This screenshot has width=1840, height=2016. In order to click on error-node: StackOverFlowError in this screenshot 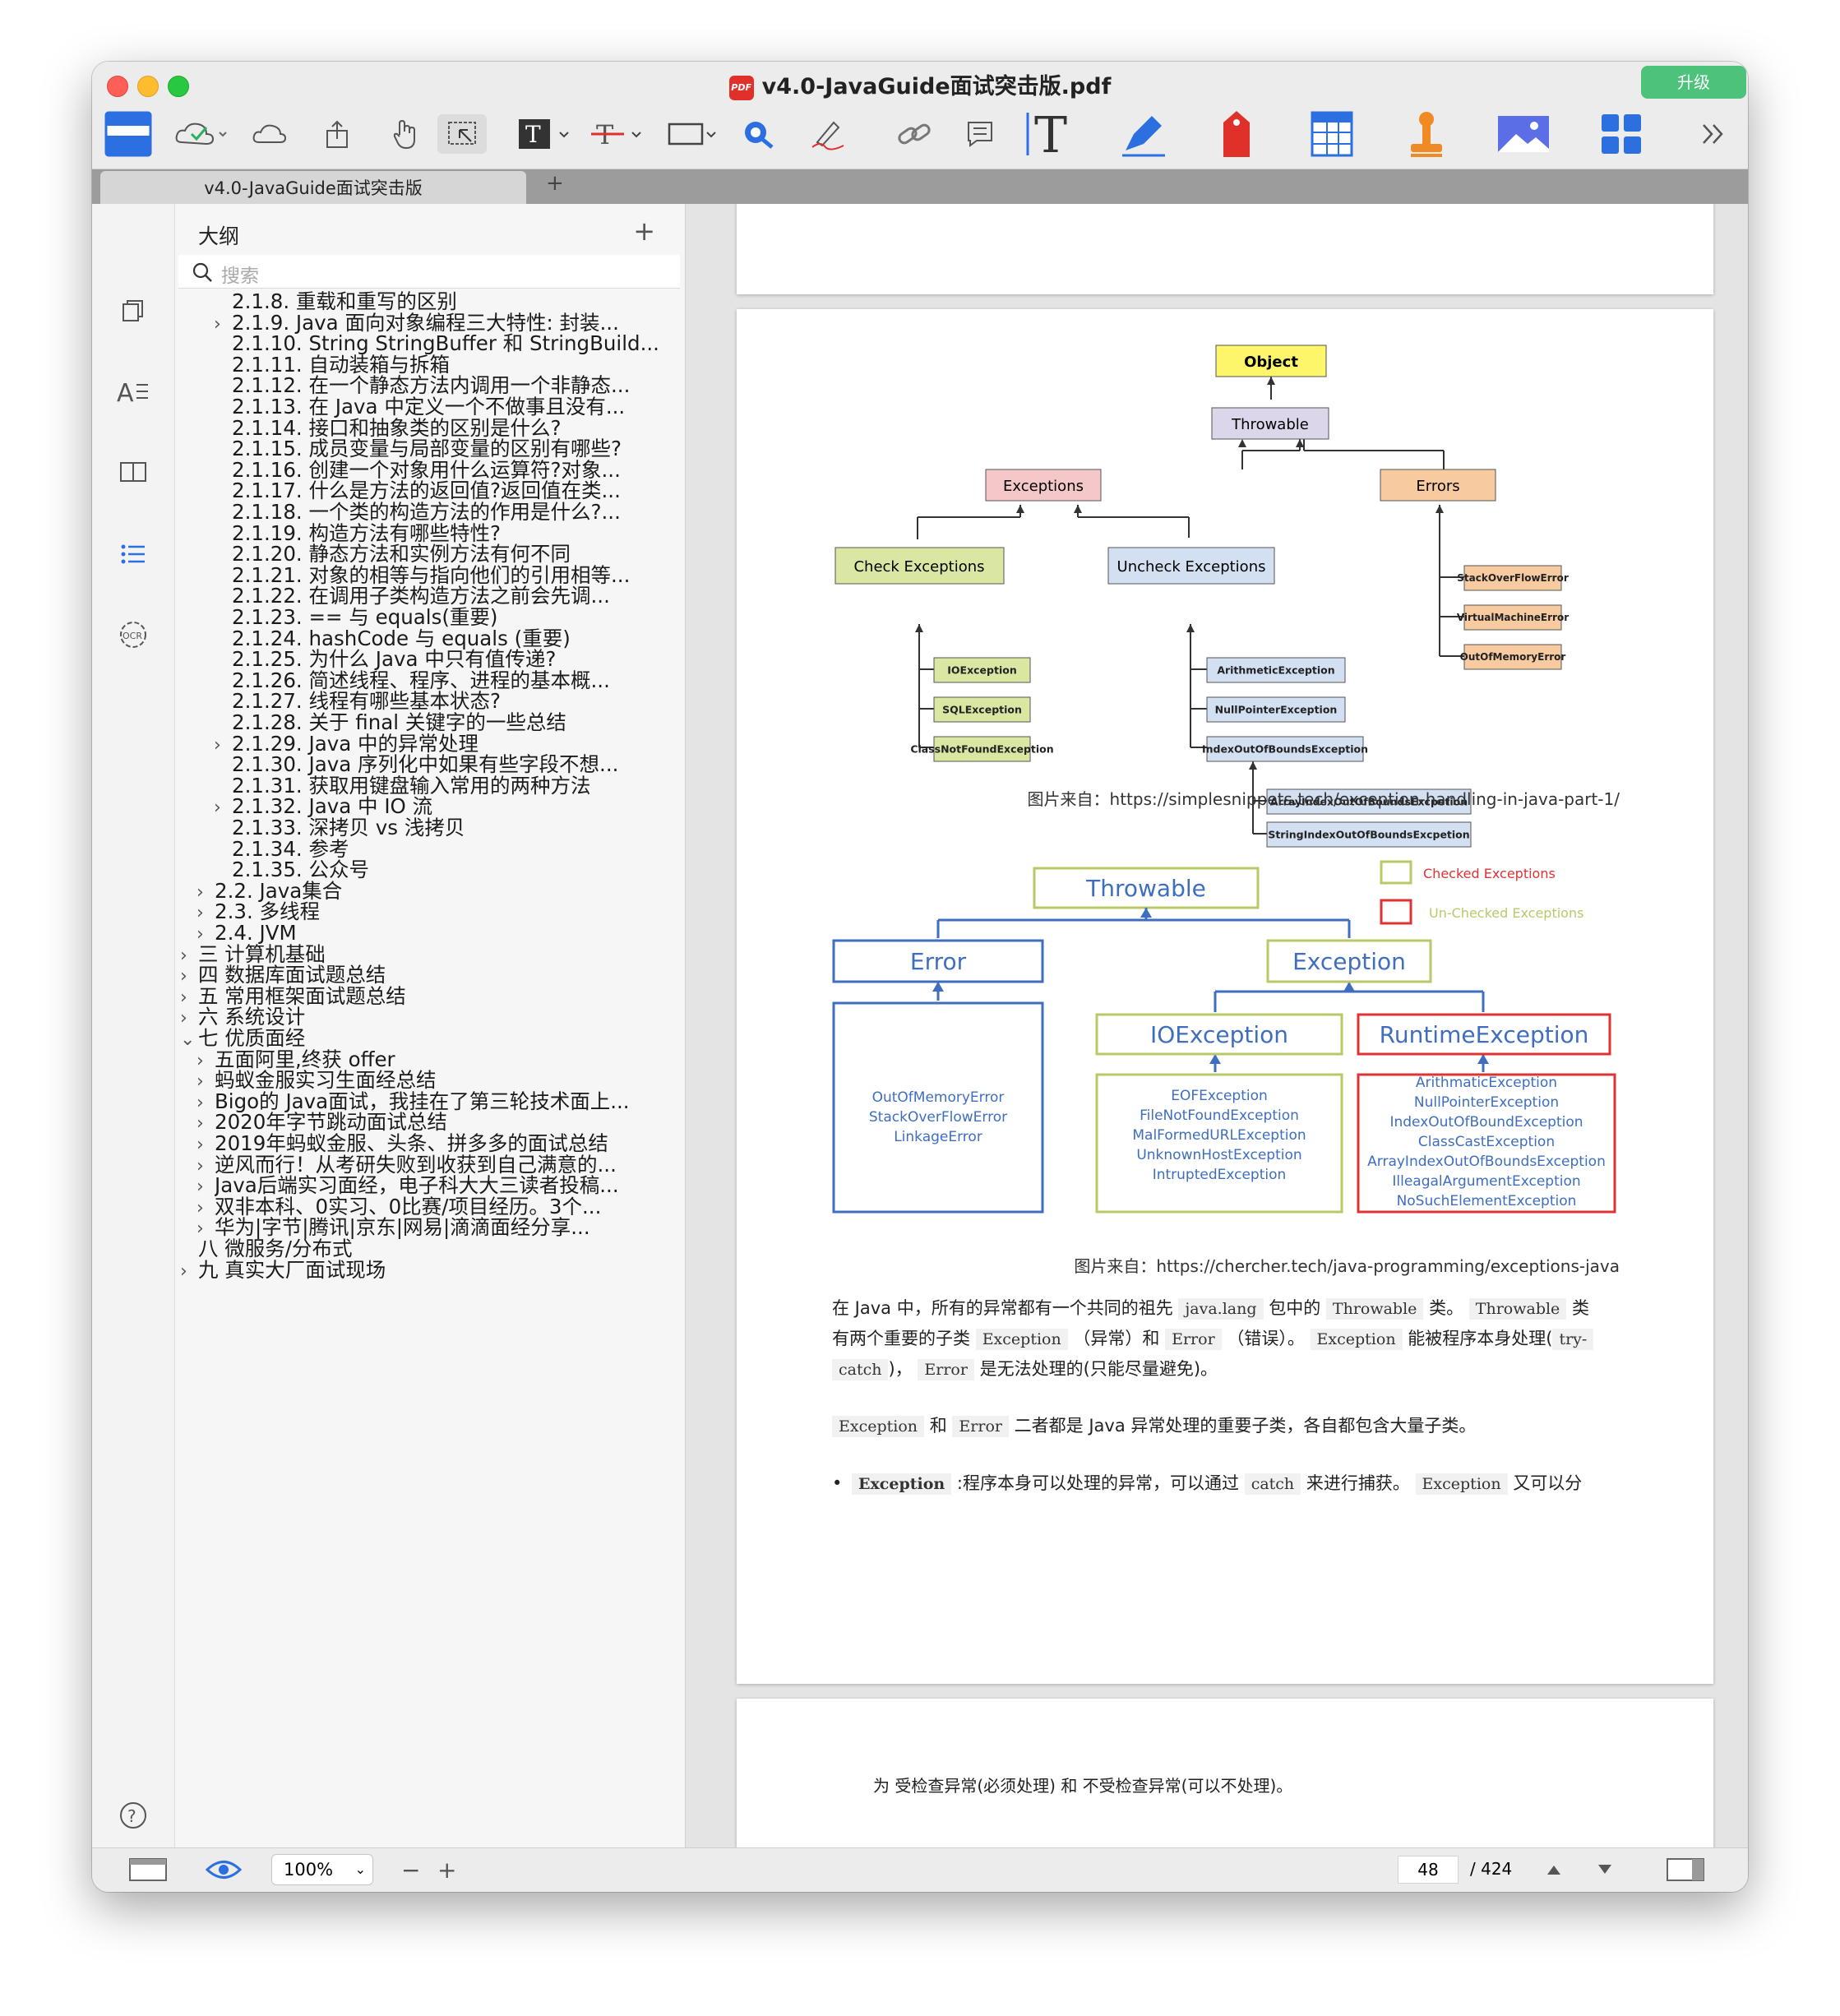, I will do `click(1513, 578)`.